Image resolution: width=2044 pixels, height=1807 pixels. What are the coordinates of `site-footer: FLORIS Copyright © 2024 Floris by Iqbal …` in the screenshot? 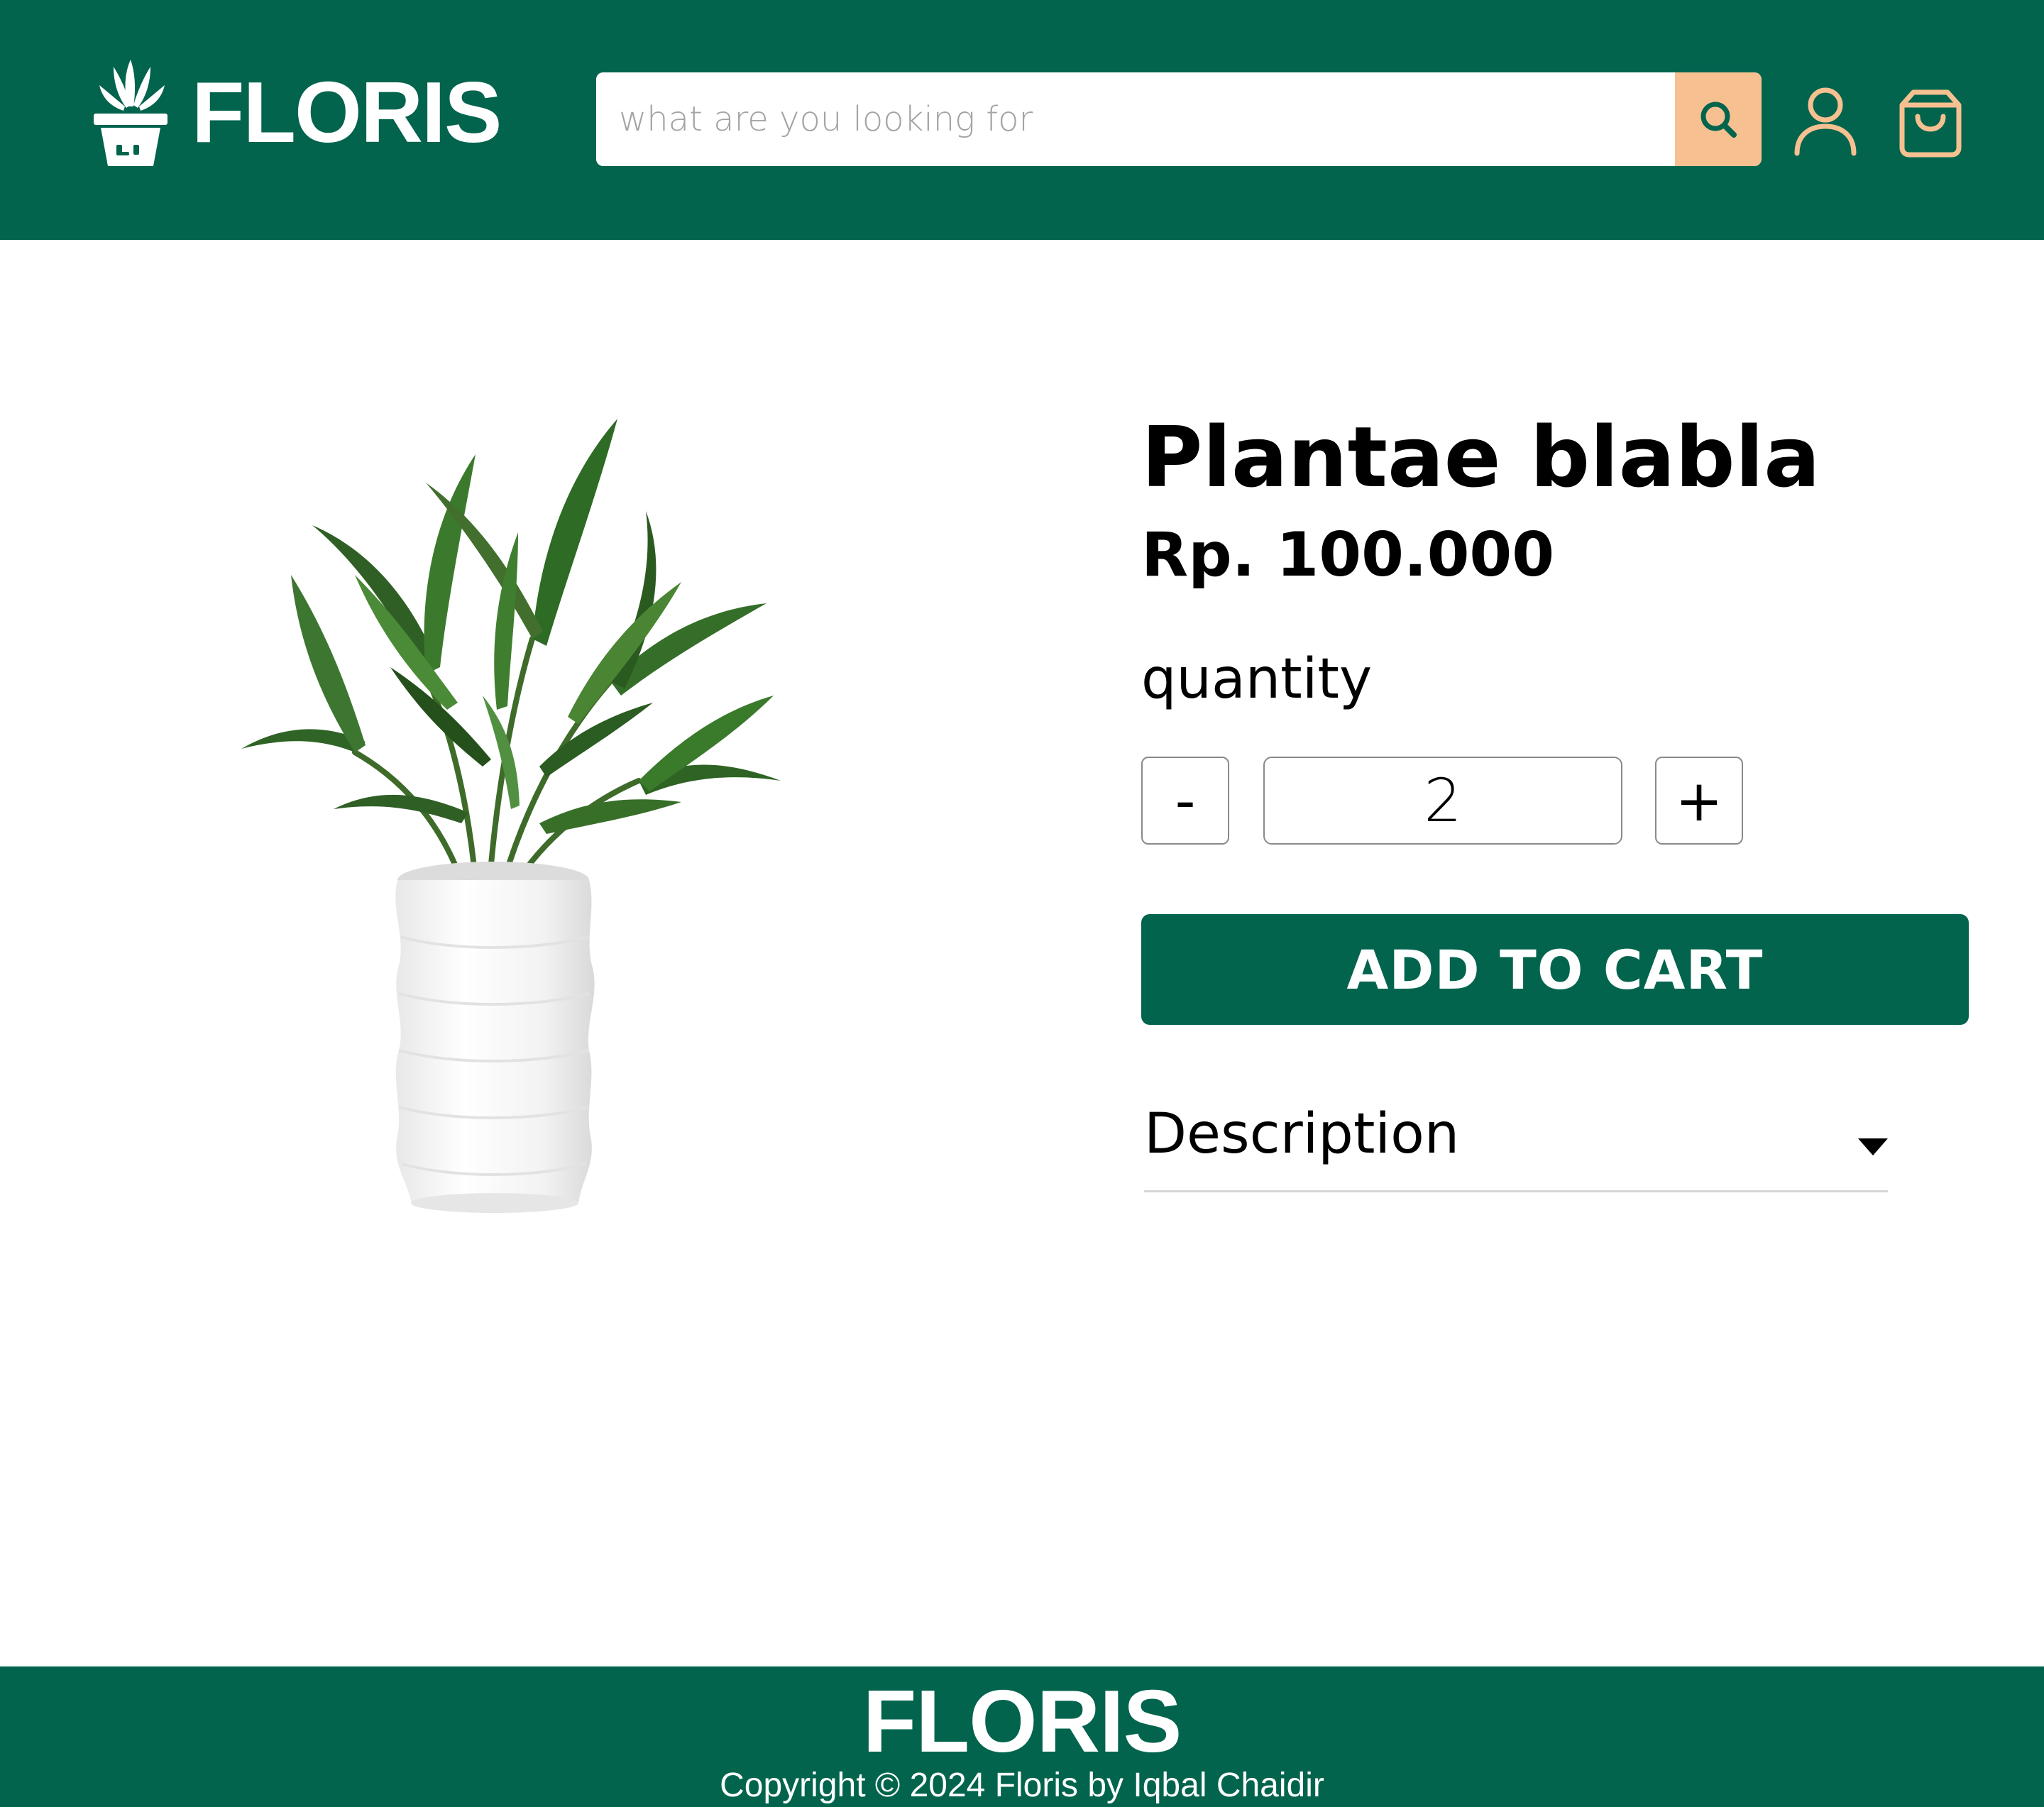 It's located at (1022, 1736).